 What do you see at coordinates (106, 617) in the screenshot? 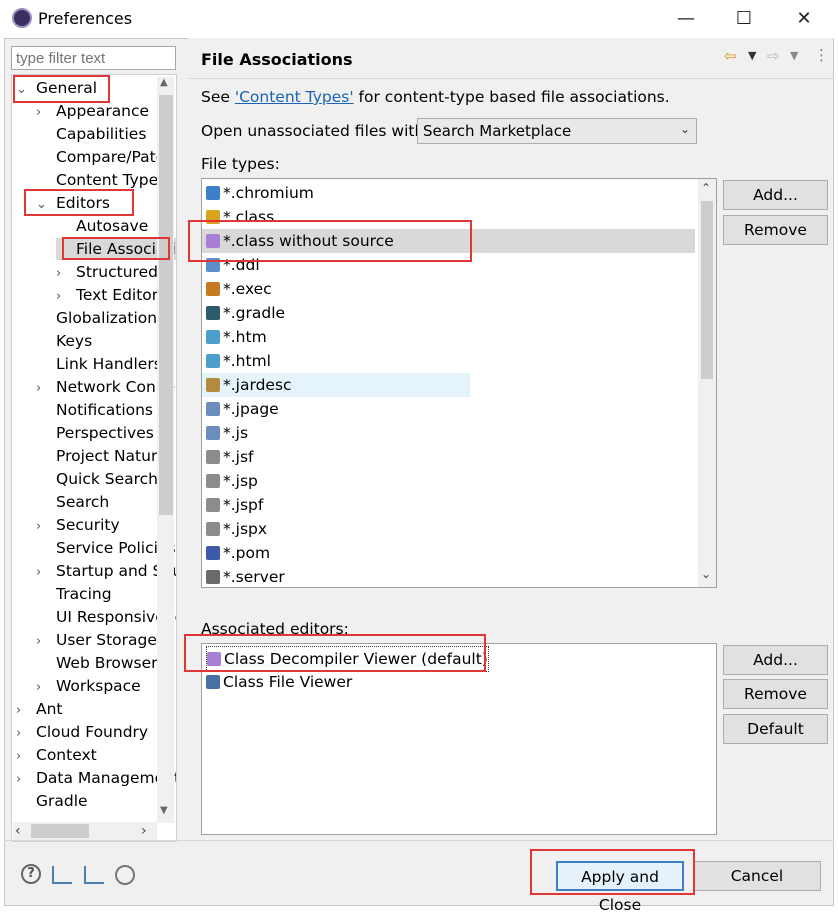
I see `tree-item-ui-responsiveness: UI Responsiveness` at bounding box center [106, 617].